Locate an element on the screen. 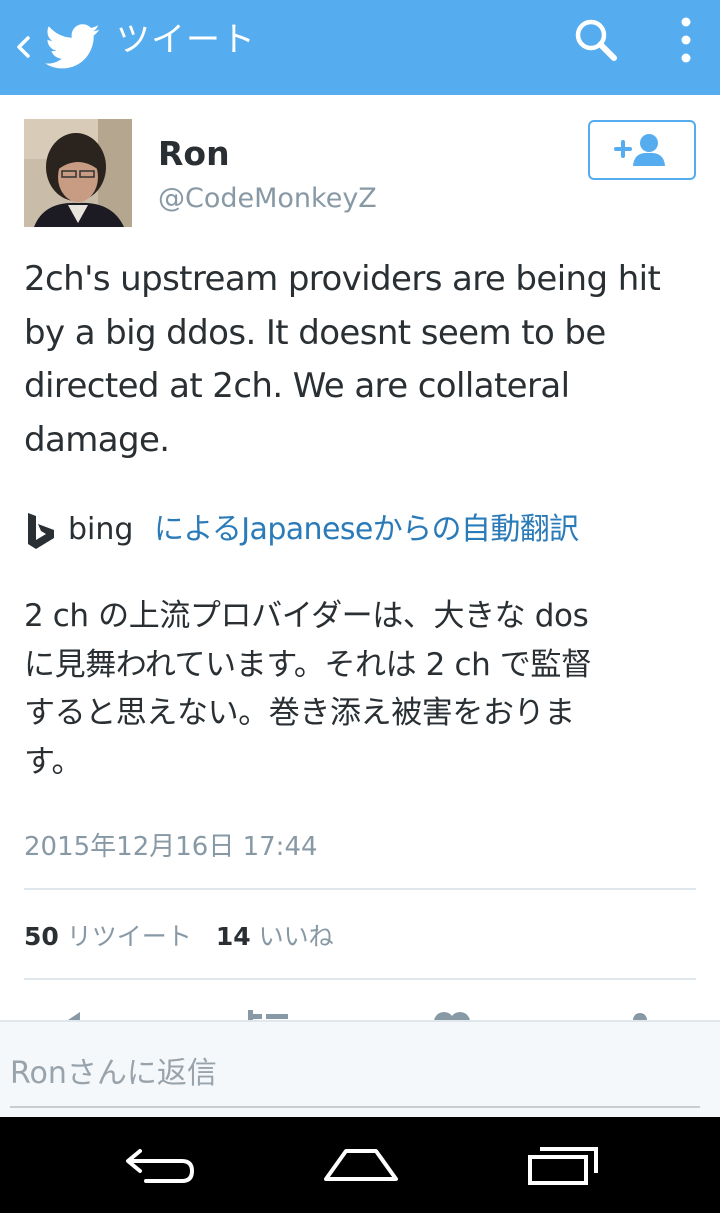  tweet-stats: 50 リツイート 14 いいね is located at coordinates (191, 937).